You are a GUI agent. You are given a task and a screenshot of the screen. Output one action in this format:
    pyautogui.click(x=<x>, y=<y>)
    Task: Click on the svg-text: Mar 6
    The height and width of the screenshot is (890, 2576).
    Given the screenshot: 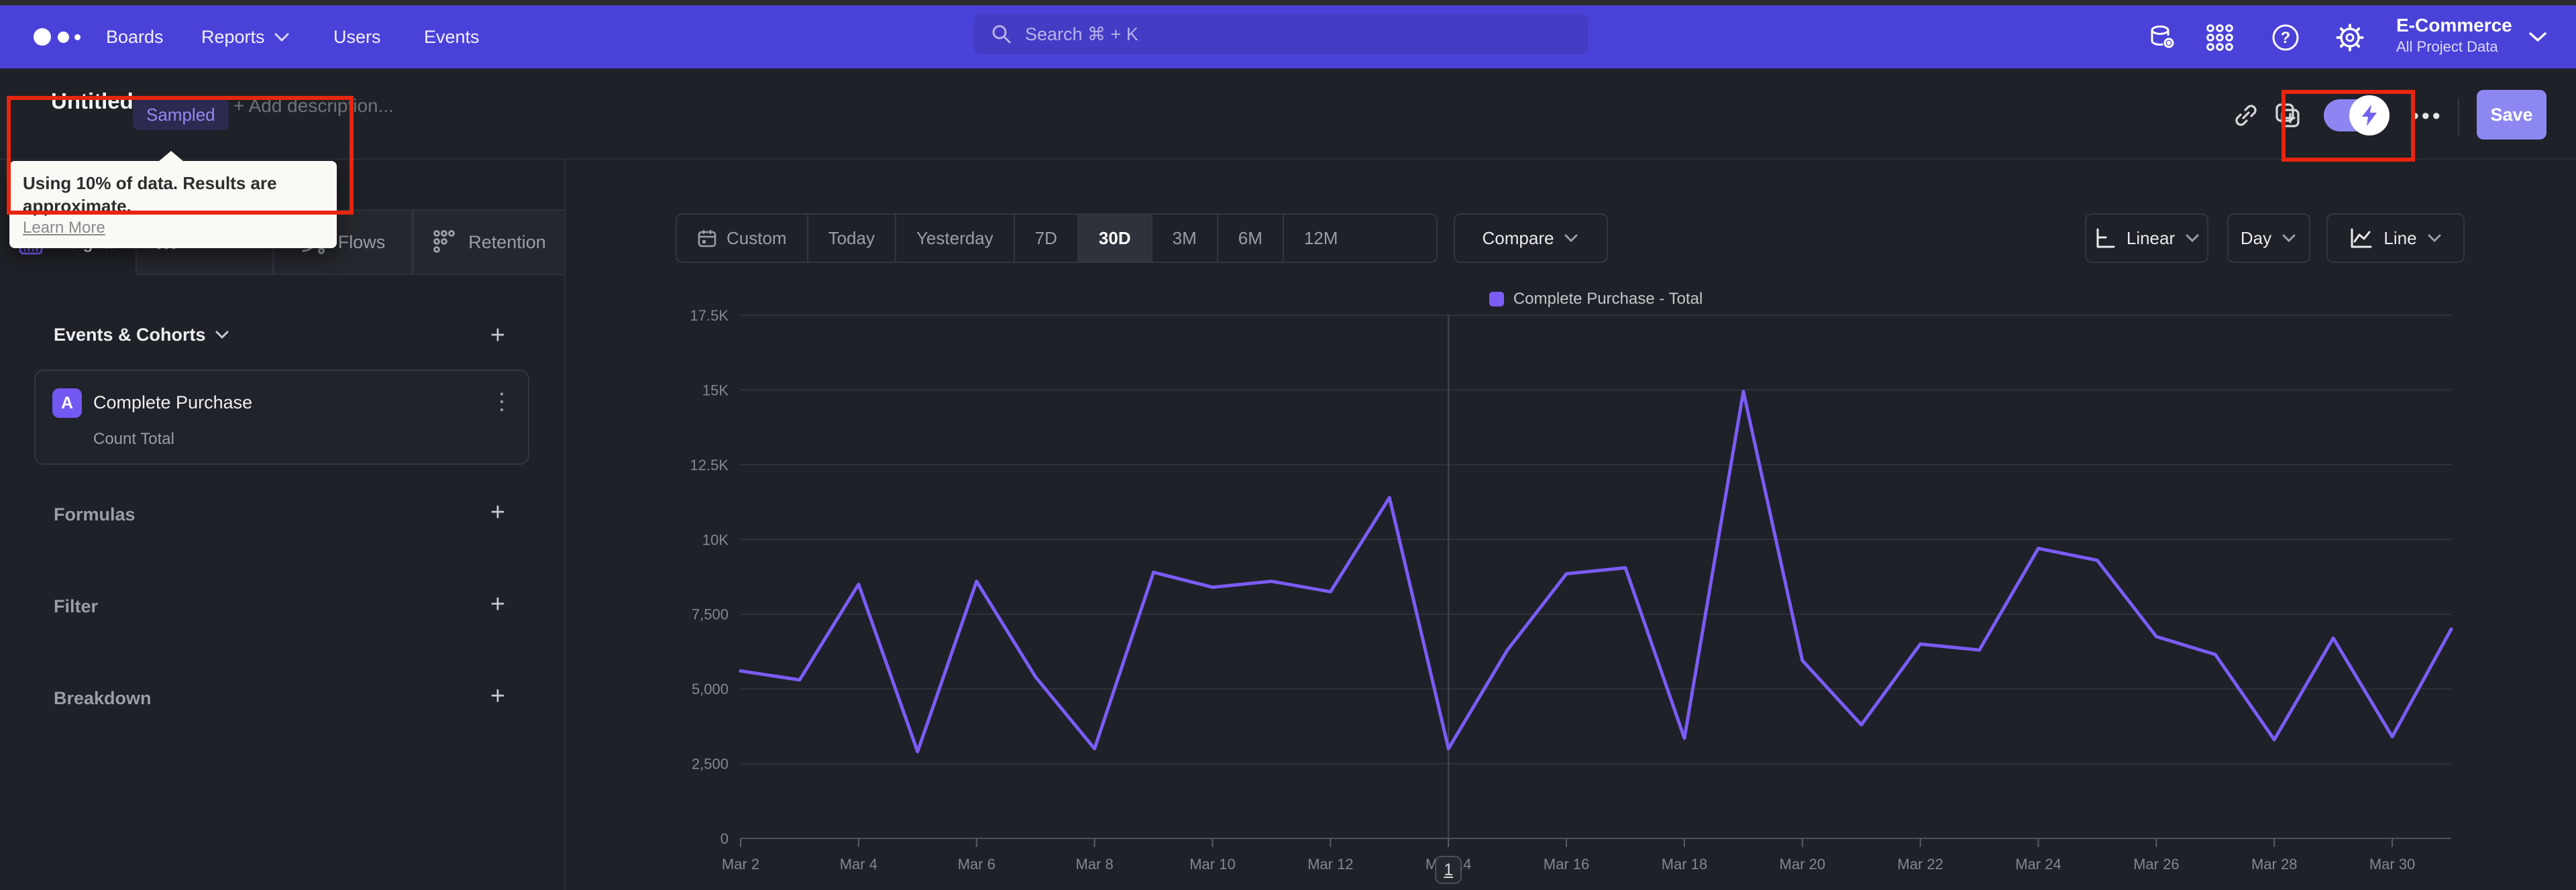 What is the action you would take?
    pyautogui.click(x=977, y=864)
    